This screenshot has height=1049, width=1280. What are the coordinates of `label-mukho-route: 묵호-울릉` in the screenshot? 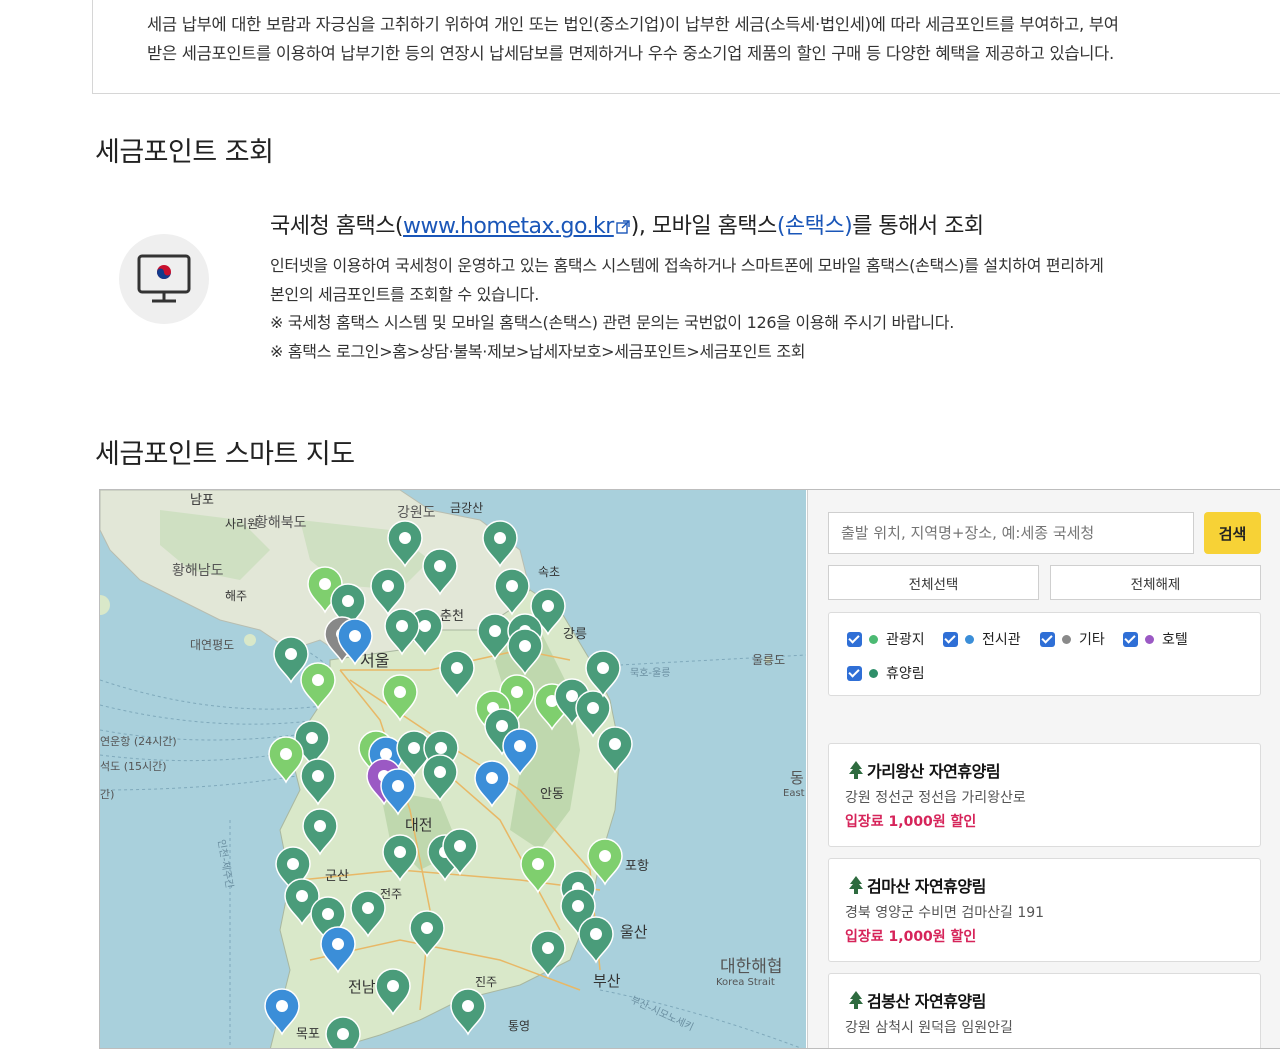 It's located at (650, 673).